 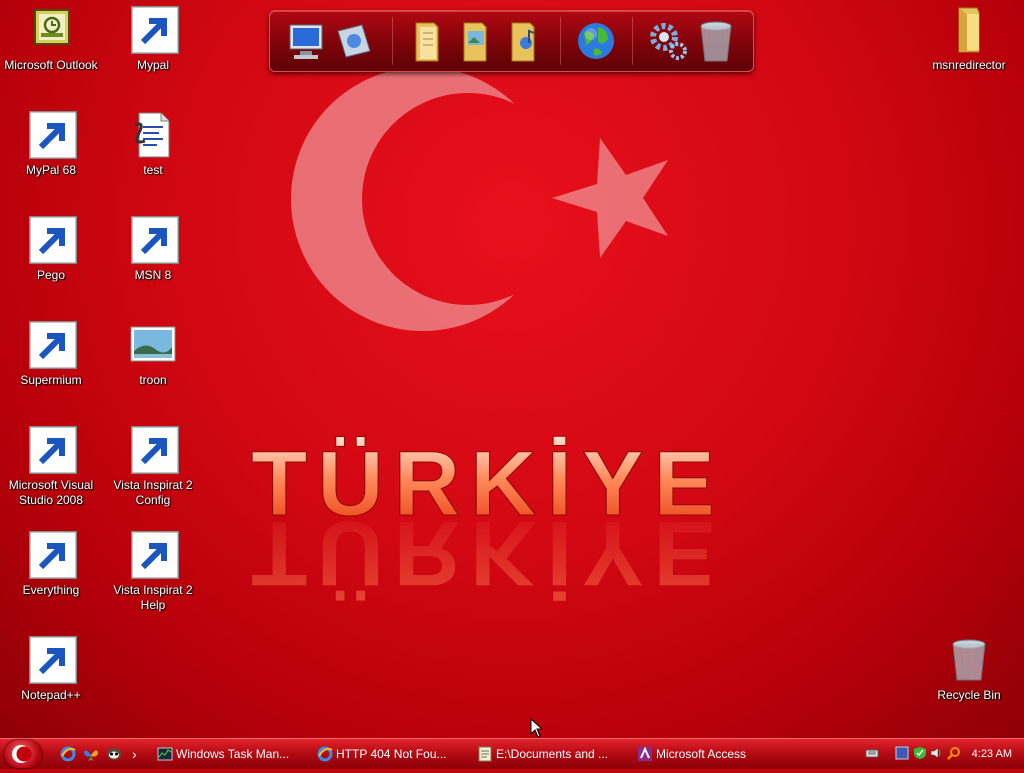 I want to click on clock: 4:23 AM, so click(x=992, y=754).